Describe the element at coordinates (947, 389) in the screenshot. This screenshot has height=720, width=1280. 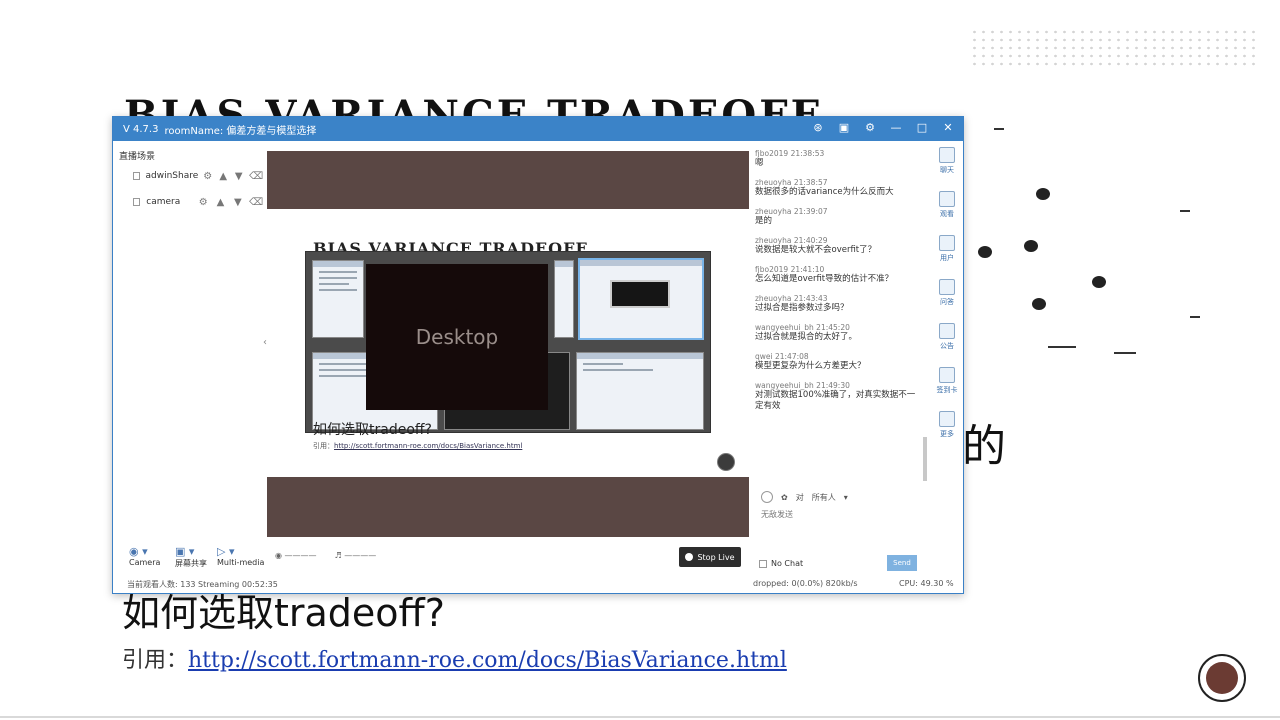
I see `tab-checkin: 签到卡` at that location.